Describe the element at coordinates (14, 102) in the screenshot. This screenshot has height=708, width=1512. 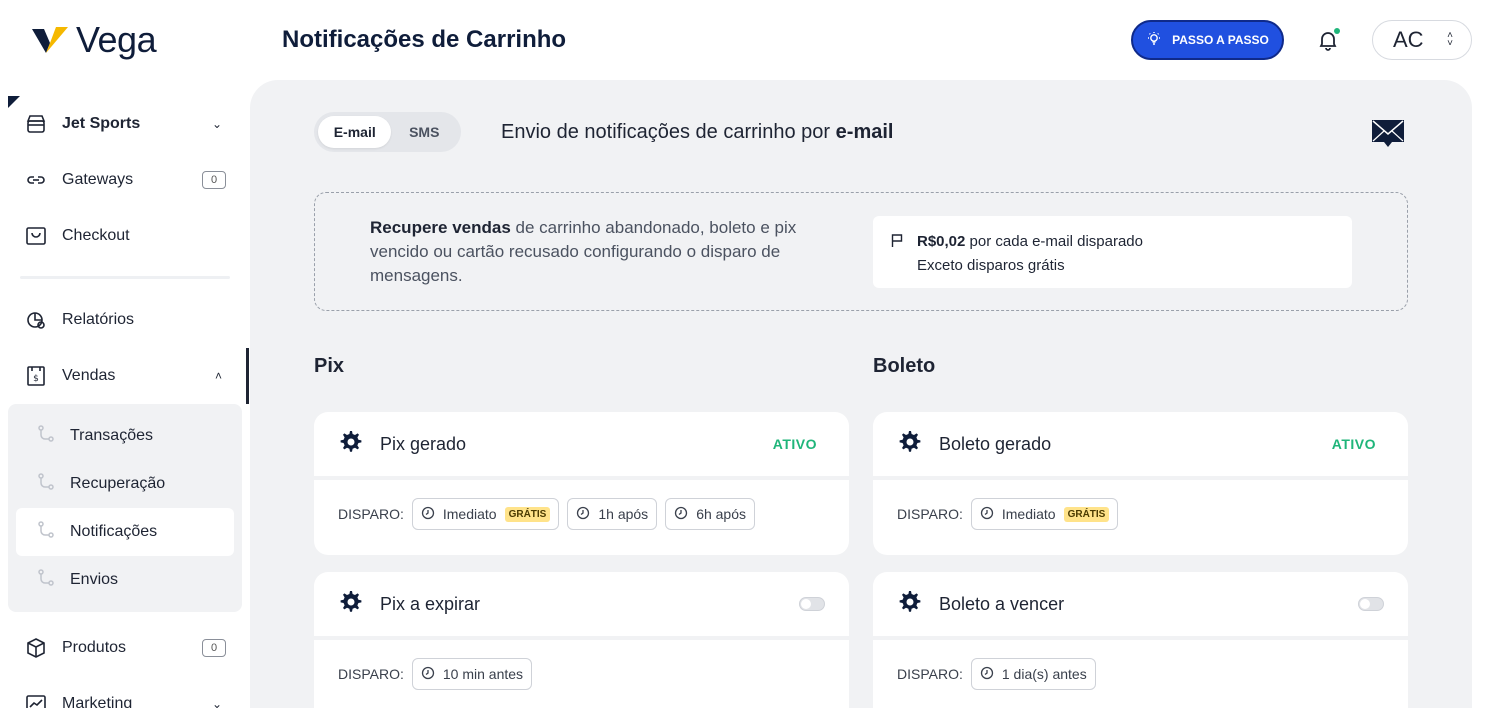
I see `corner-marker-icon` at that location.